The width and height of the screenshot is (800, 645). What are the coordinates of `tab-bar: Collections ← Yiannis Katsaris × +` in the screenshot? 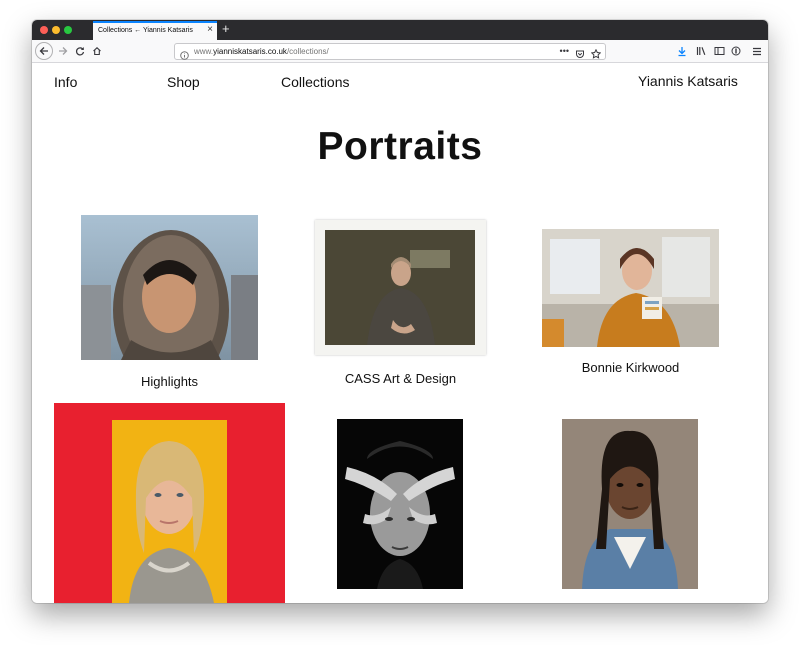 It's located at (400, 30).